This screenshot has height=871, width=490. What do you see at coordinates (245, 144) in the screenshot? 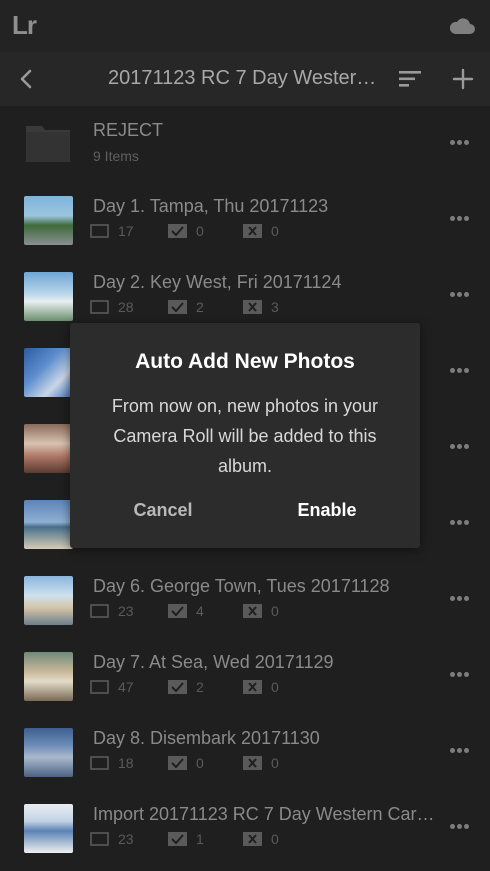
I see `list-item-reject: REJECT 9 Items` at bounding box center [245, 144].